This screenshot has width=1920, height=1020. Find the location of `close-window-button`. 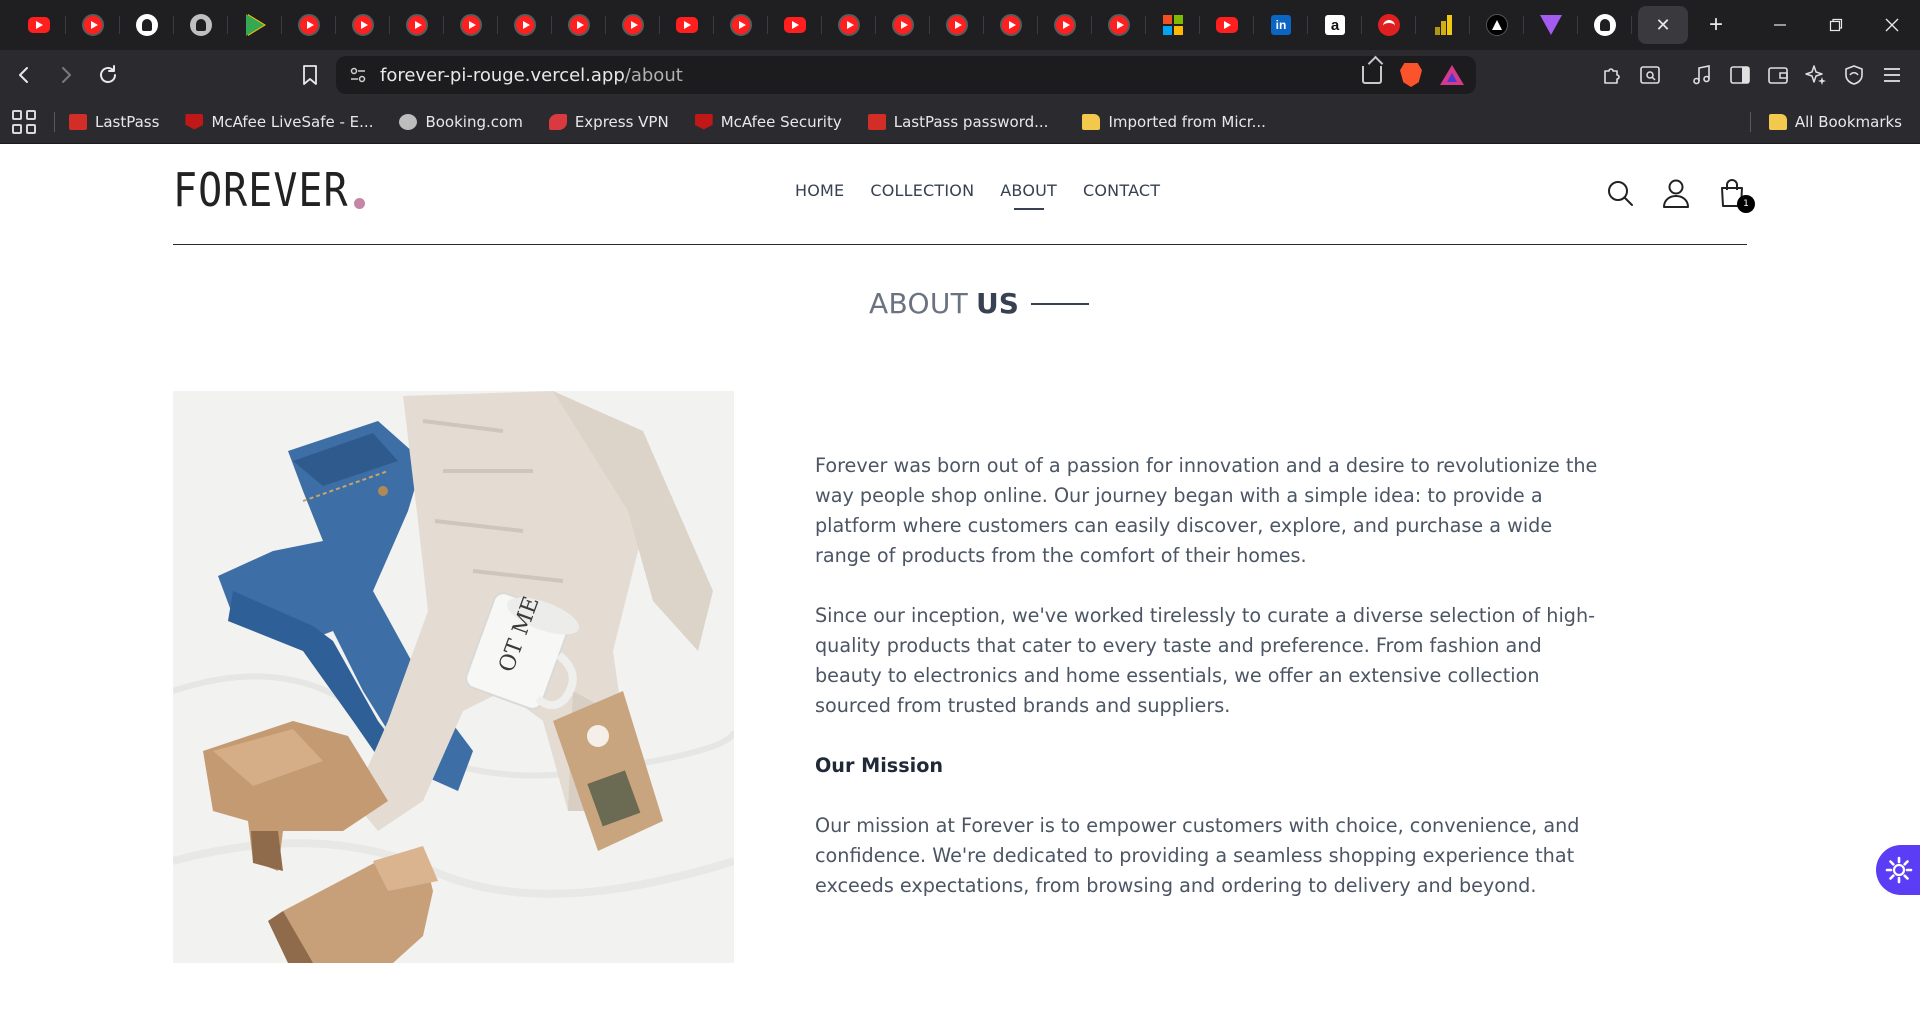

close-window-button is located at coordinates (1892, 25).